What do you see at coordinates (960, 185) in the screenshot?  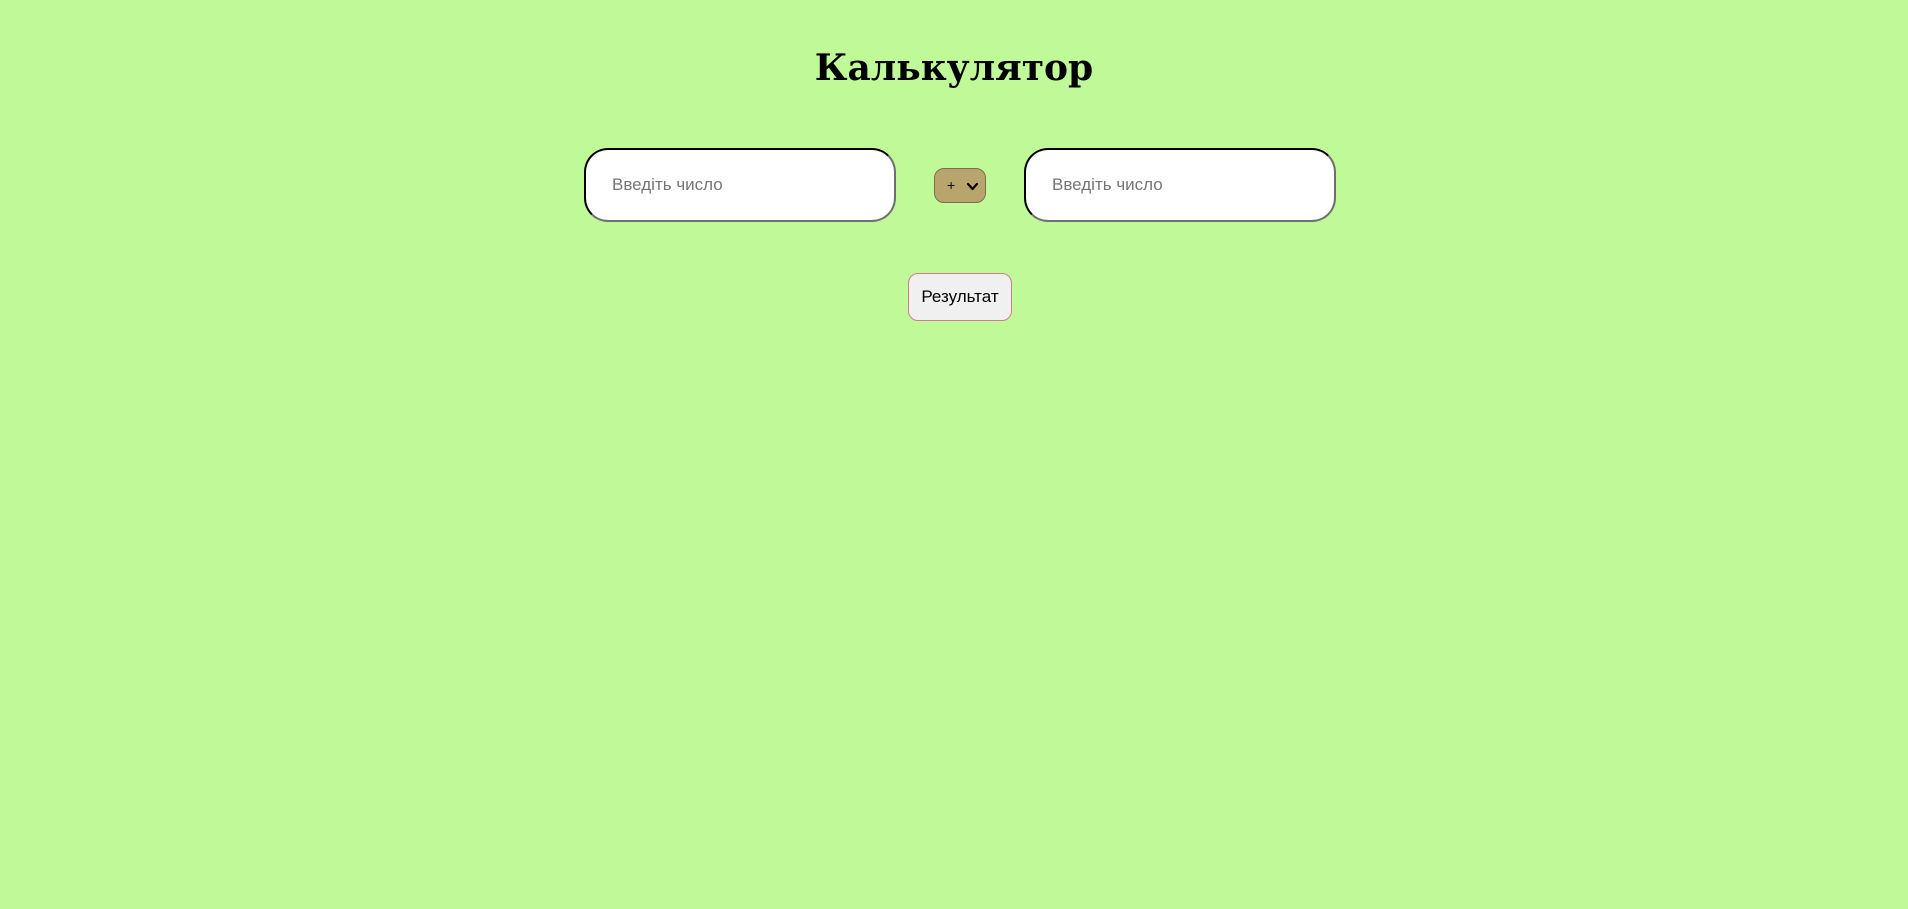 I see `operator-select: +` at bounding box center [960, 185].